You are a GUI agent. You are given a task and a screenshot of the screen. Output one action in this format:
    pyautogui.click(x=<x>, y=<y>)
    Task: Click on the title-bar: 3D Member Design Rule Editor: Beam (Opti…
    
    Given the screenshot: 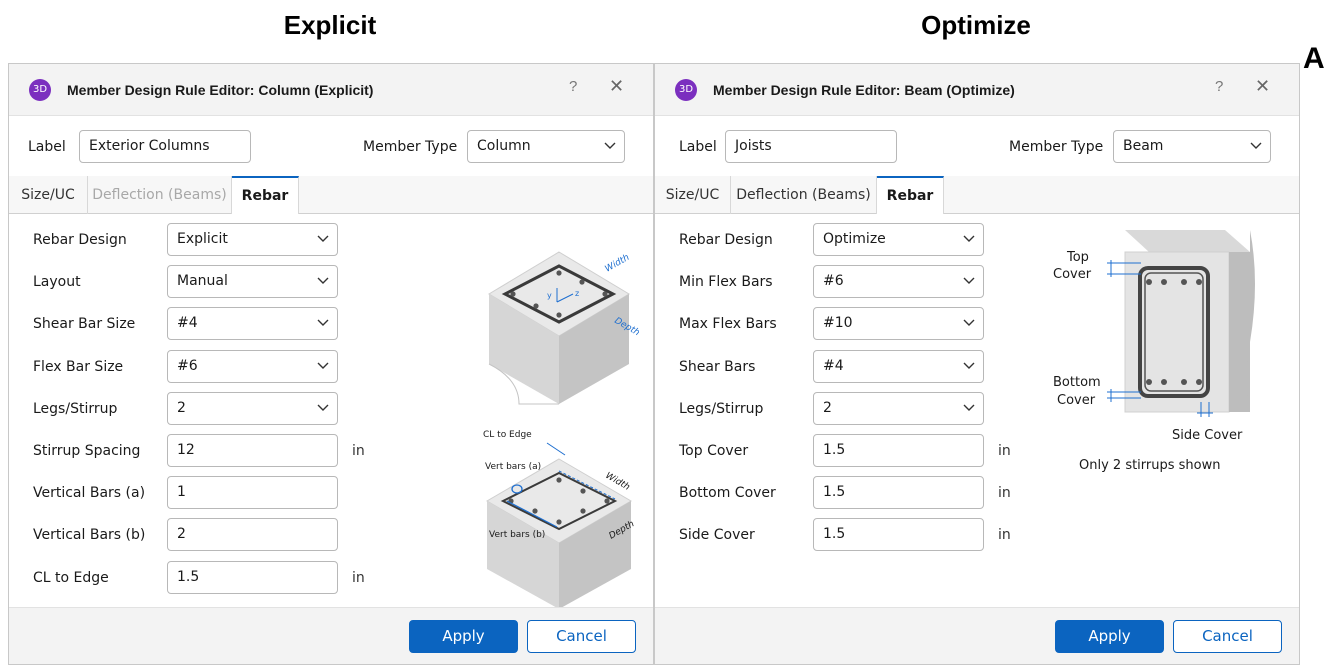 What is the action you would take?
    pyautogui.click(x=977, y=90)
    